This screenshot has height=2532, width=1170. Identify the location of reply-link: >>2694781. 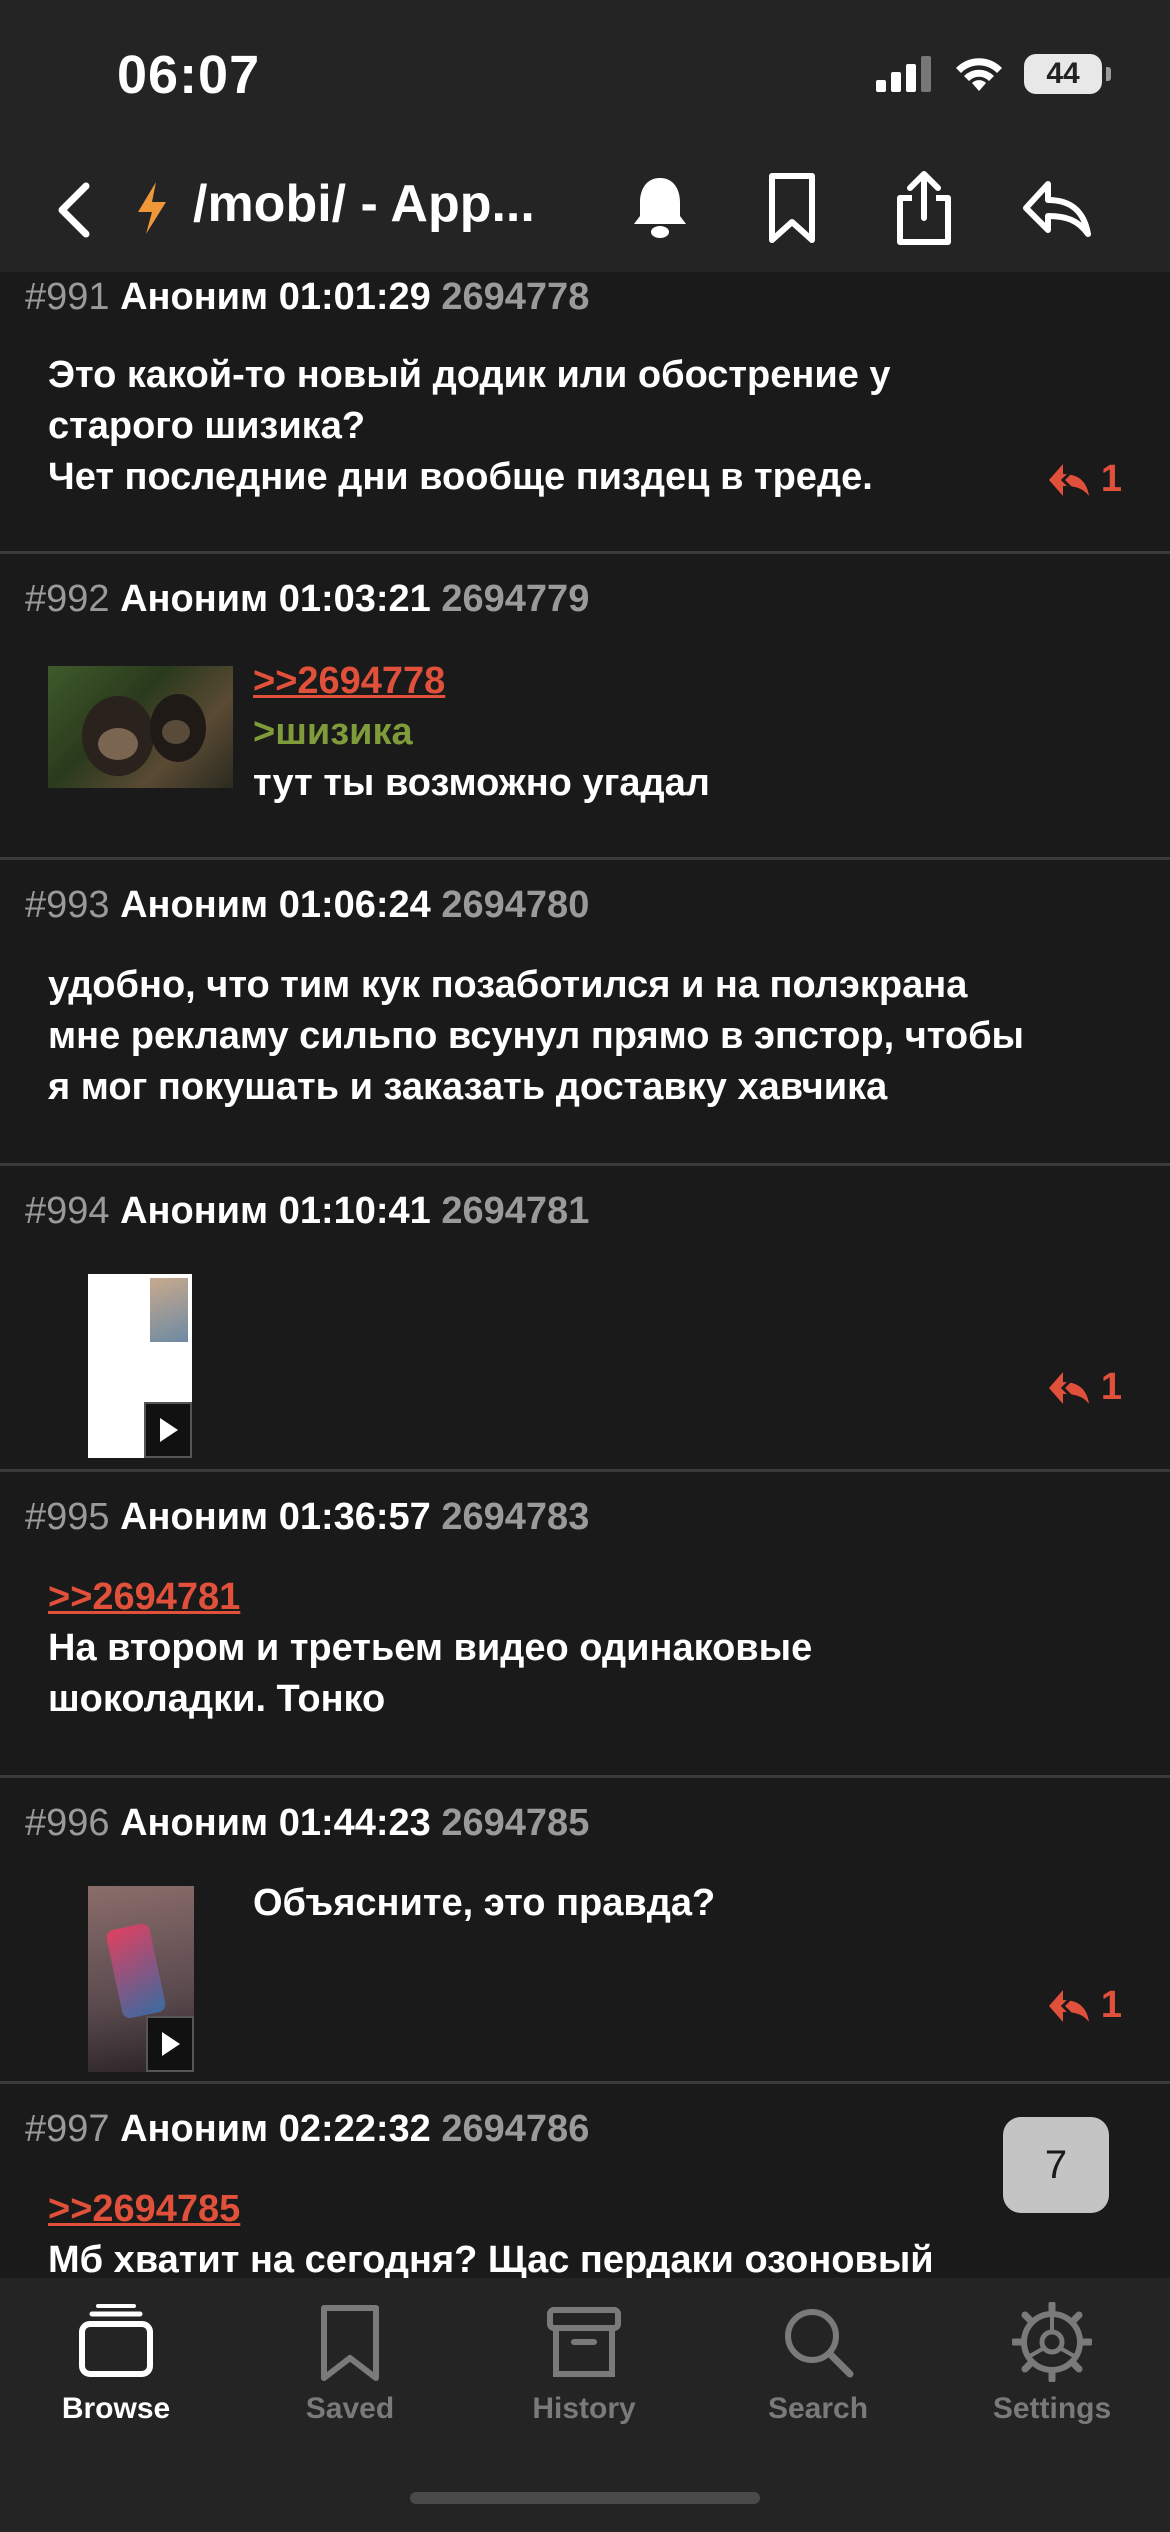
(430, 1597).